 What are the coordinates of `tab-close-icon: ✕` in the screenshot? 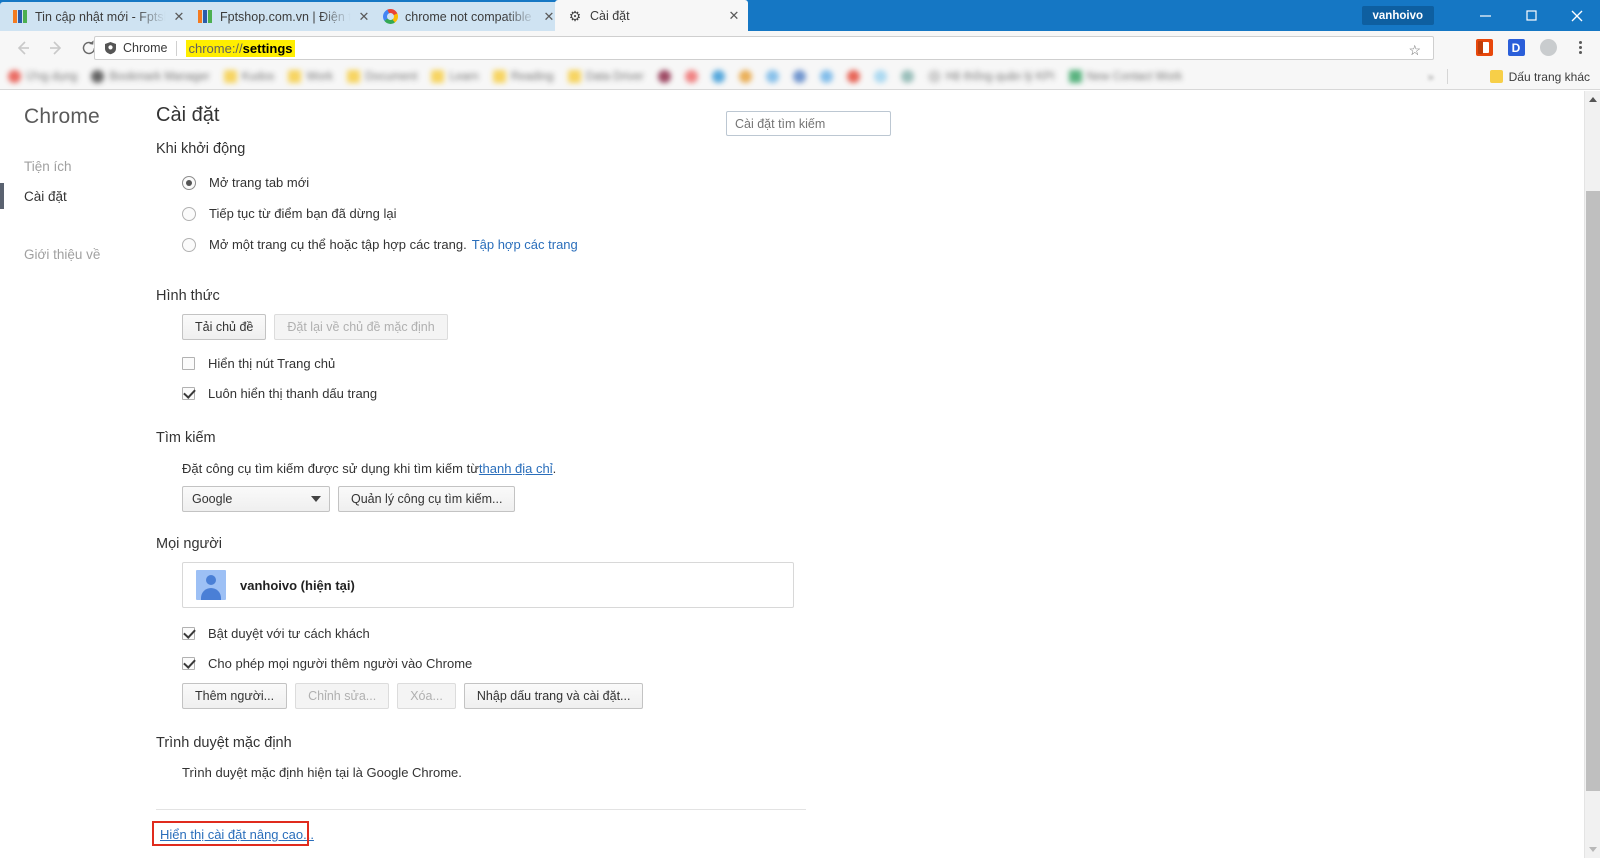 It's located at (734, 16).